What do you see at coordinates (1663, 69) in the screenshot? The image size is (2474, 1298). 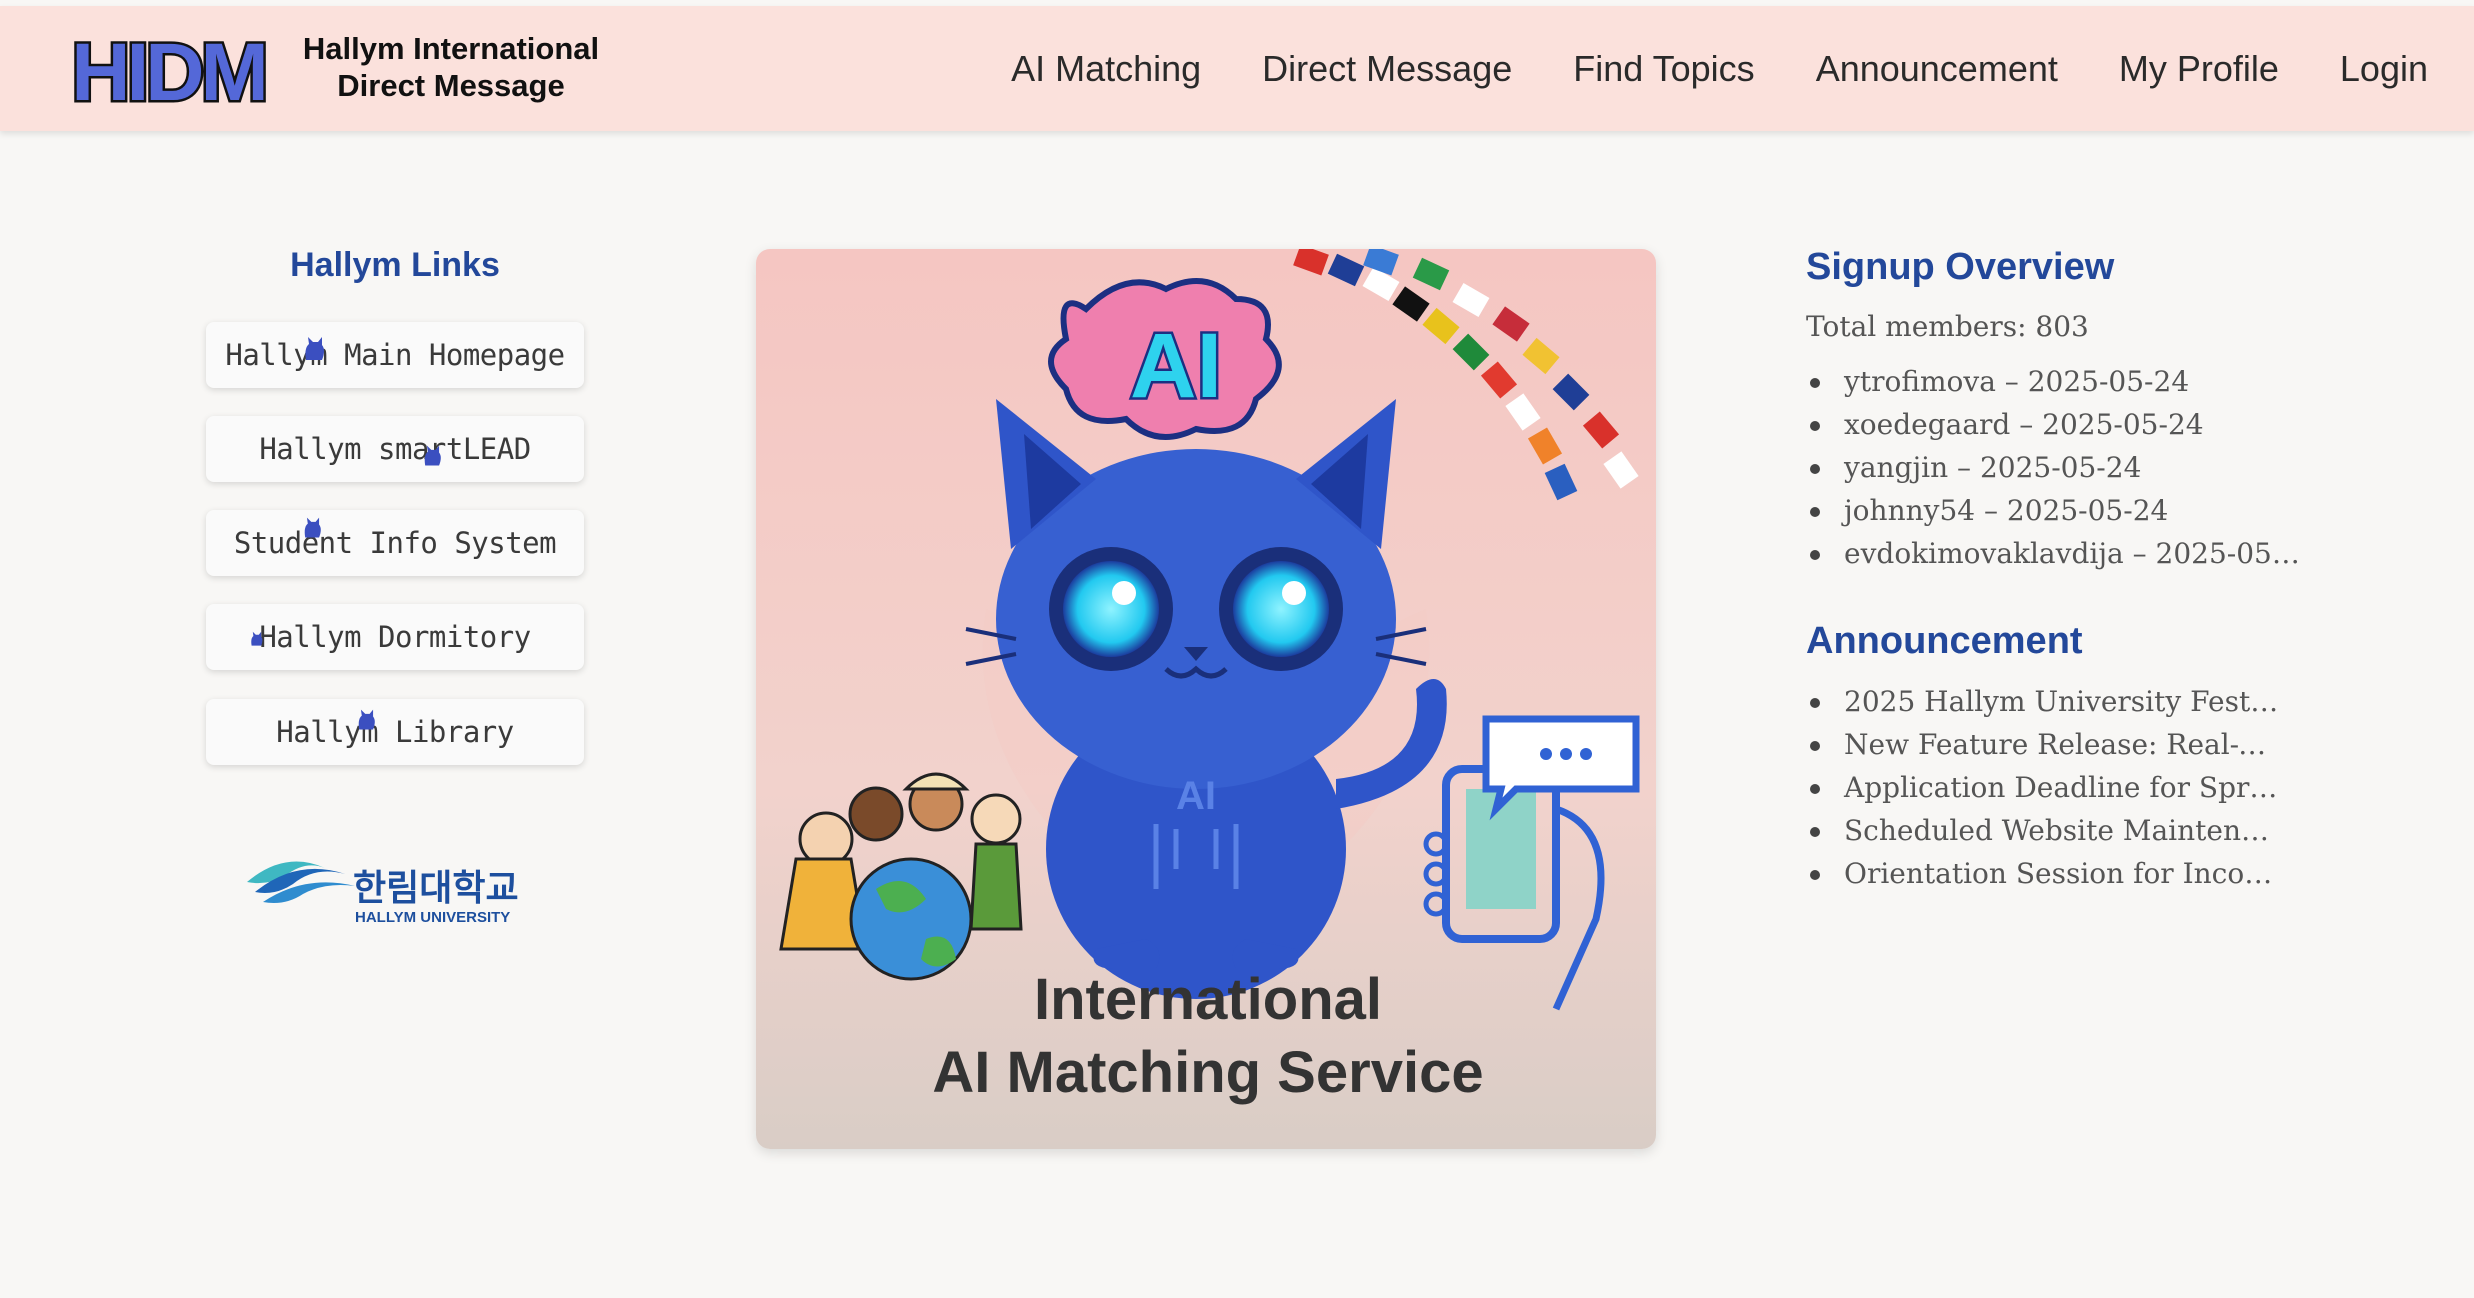 I see `nav-find-topics: Find Topics` at bounding box center [1663, 69].